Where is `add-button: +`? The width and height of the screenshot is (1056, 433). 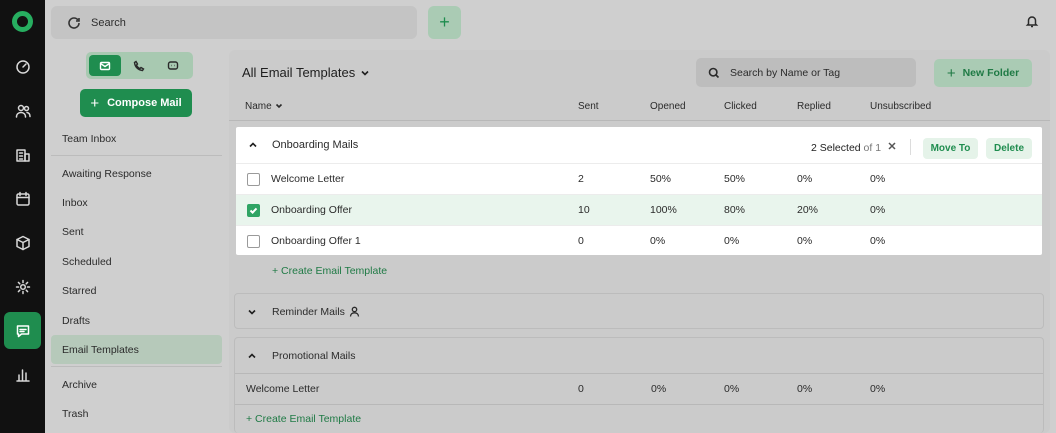
add-button: + is located at coordinates (444, 22).